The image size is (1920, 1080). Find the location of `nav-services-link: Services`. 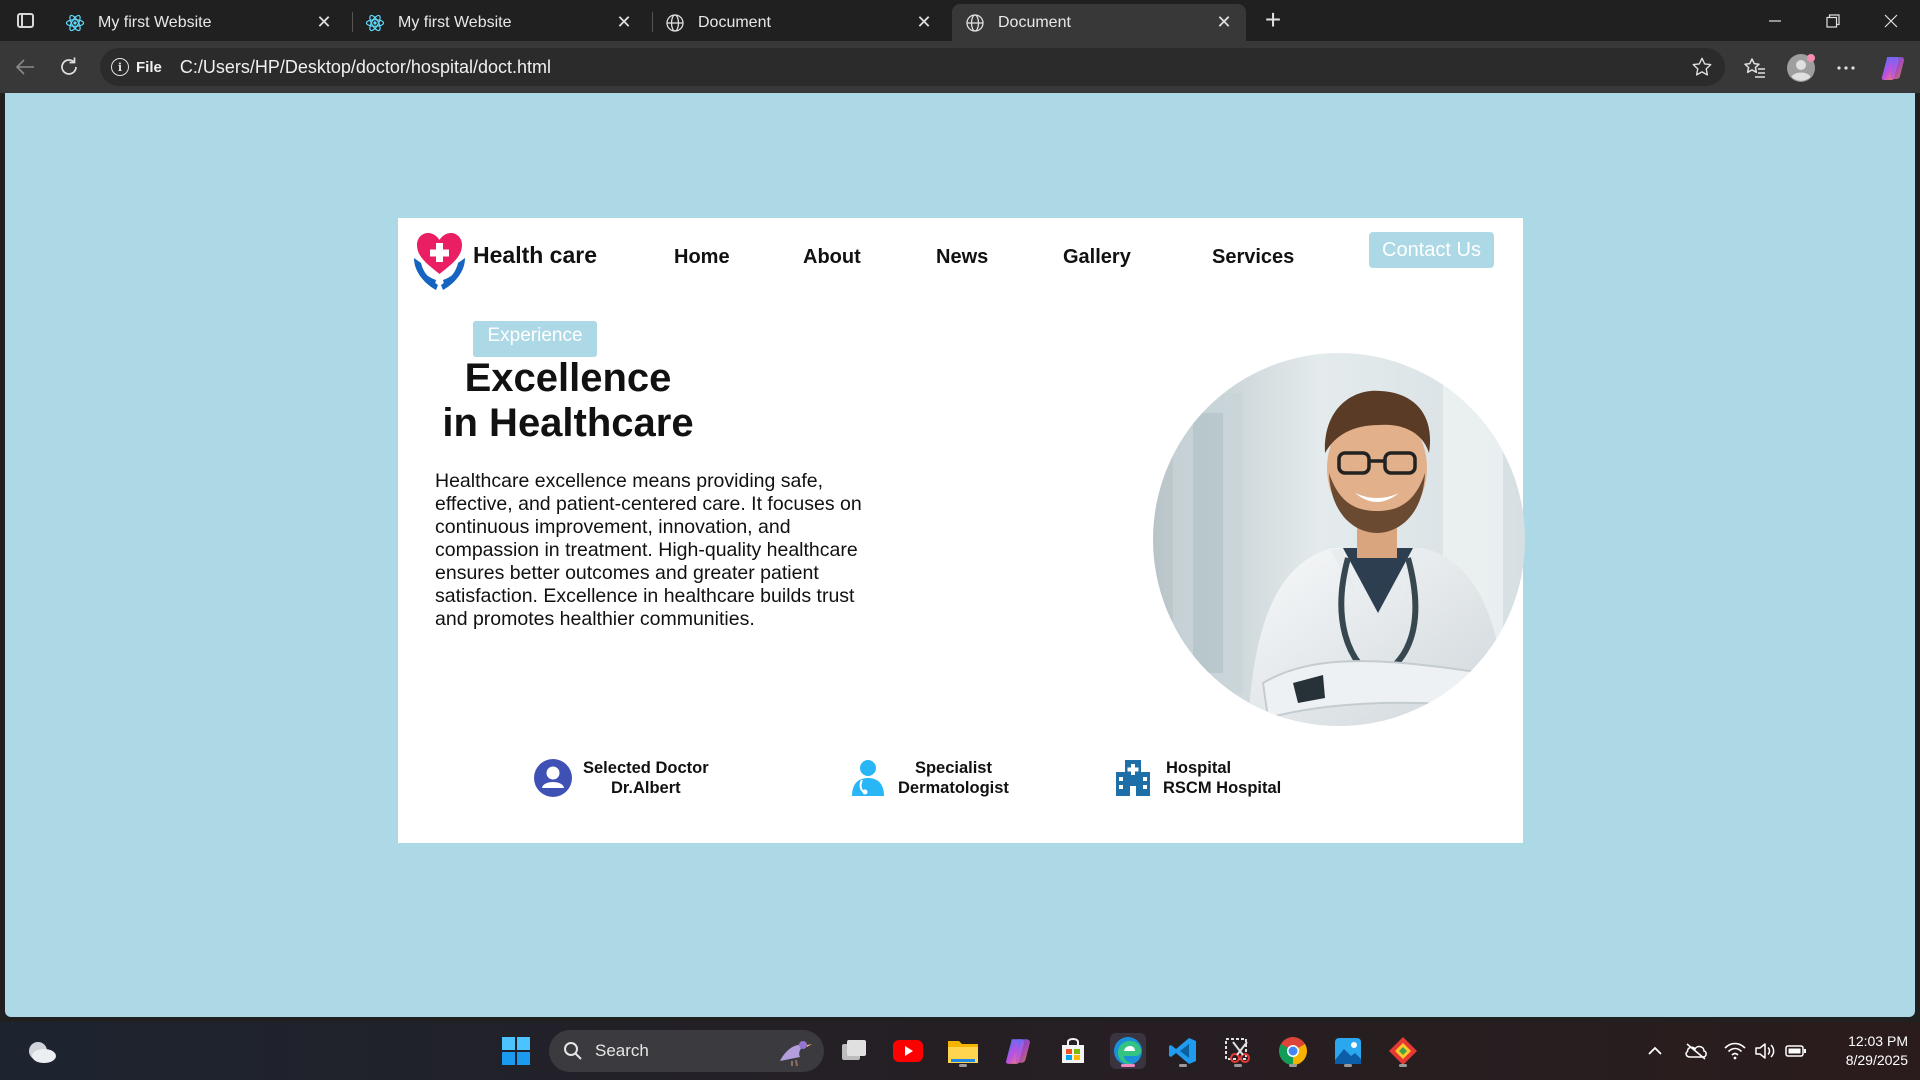

nav-services-link: Services is located at coordinates (1253, 257).